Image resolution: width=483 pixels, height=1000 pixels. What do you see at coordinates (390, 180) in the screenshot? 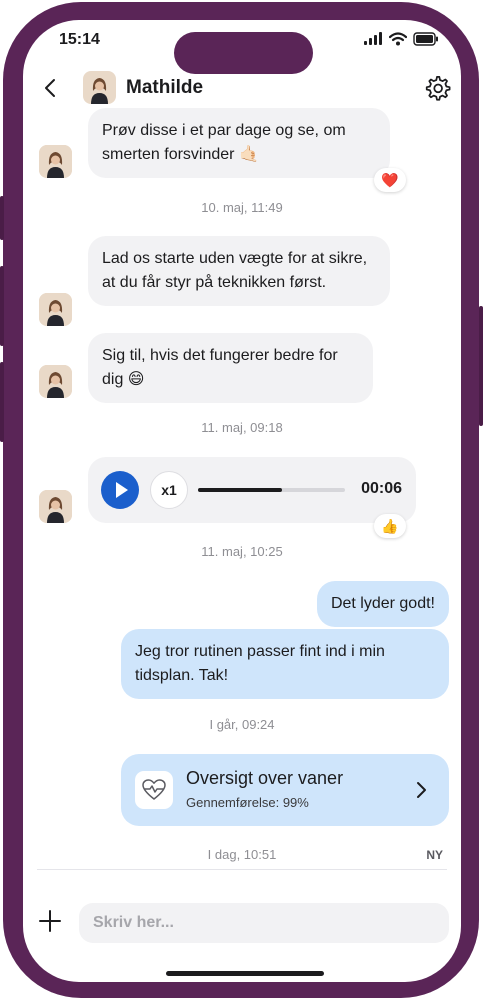
I see `heart-reaction: ❤️` at bounding box center [390, 180].